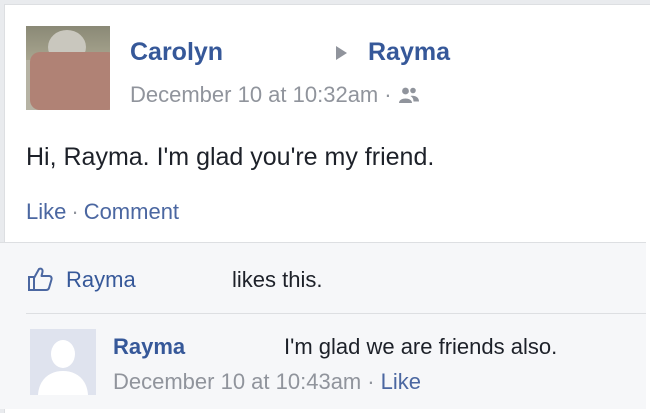 This screenshot has width=650, height=413. Describe the element at coordinates (277, 279) in the screenshot. I see `likes-text: likes this.` at that location.